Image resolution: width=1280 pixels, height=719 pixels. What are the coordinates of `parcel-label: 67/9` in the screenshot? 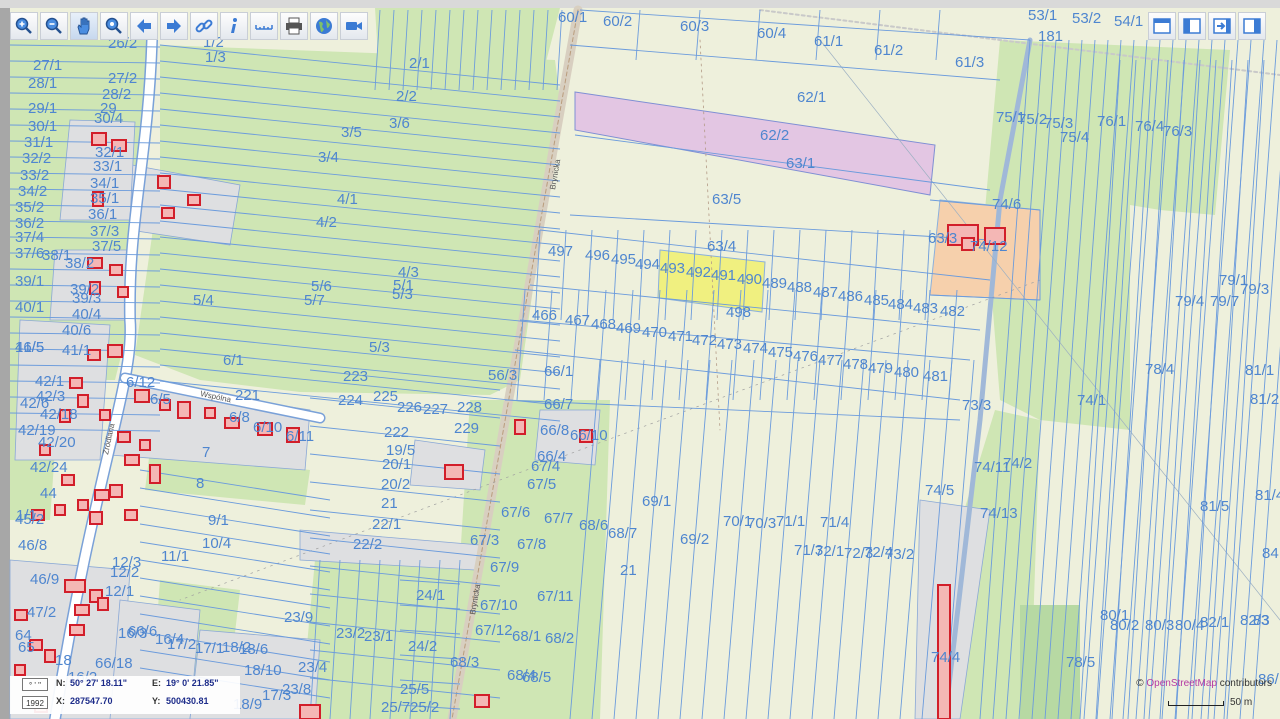 It's located at (504, 567).